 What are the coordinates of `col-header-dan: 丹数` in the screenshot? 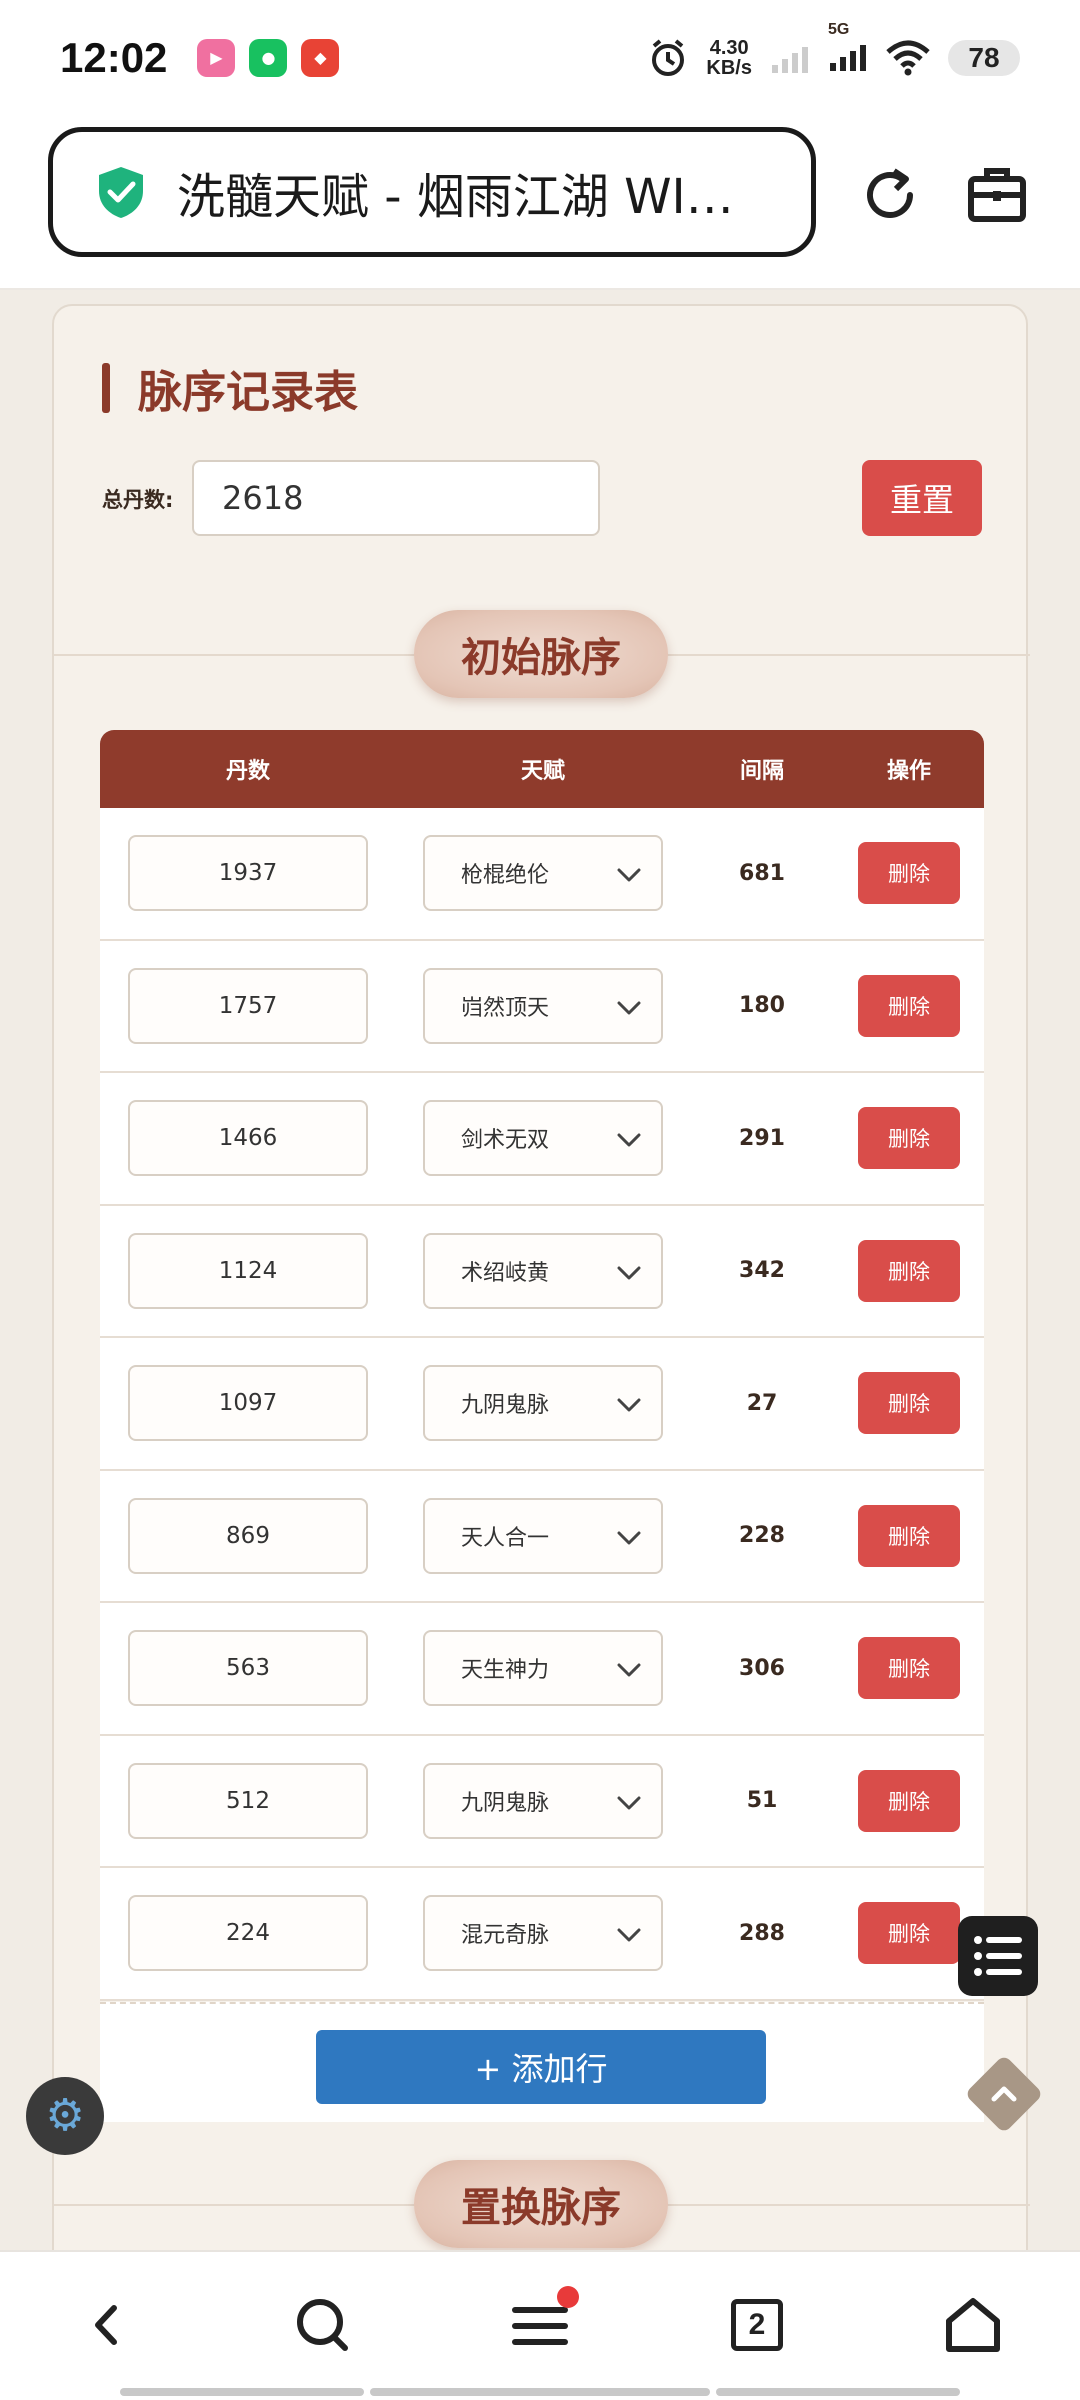 It's located at (247, 771).